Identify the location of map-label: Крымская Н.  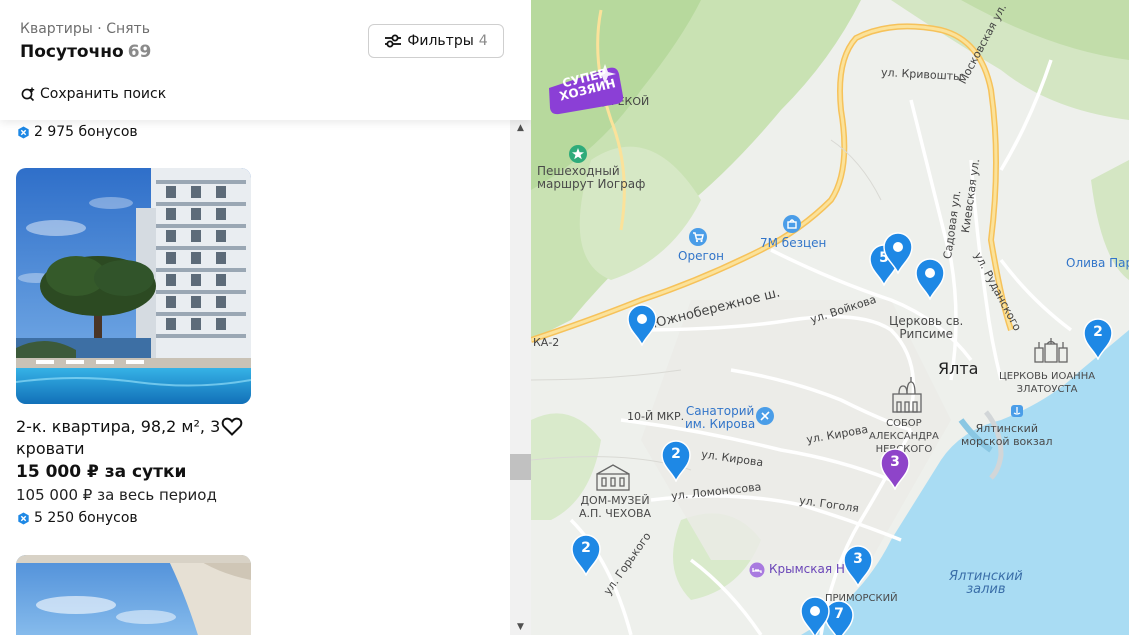
(807, 569).